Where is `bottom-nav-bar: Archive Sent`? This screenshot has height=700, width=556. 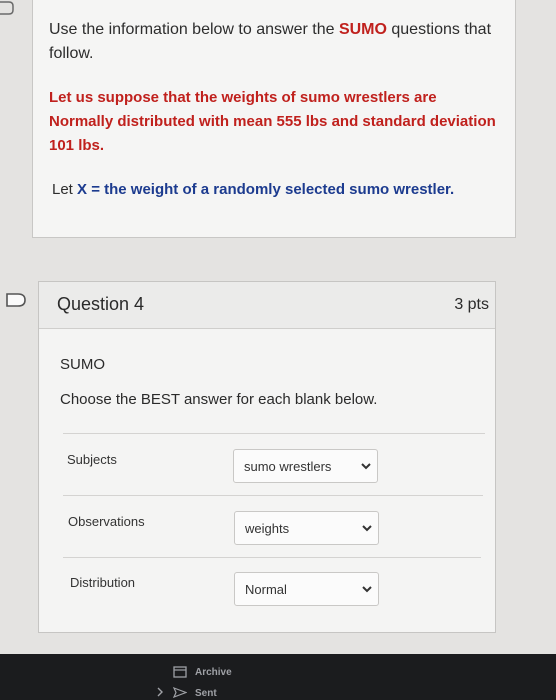
bottom-nav-bar: Archive Sent is located at coordinates (278, 677).